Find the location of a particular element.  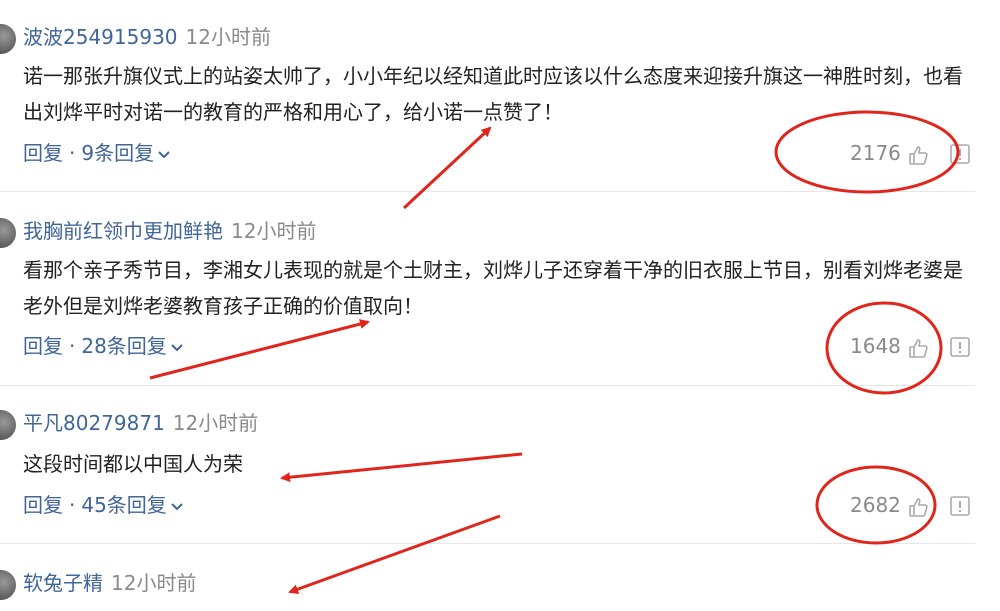

username: 平凡80279871 is located at coordinates (94, 423).